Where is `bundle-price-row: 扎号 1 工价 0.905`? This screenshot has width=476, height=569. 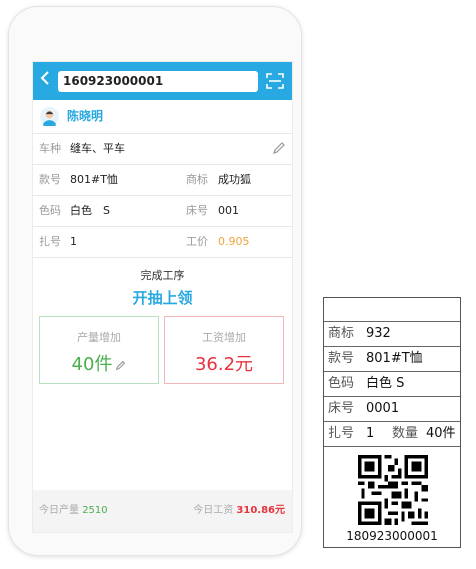 bundle-price-row: 扎号 1 工价 0.905 is located at coordinates (162, 242).